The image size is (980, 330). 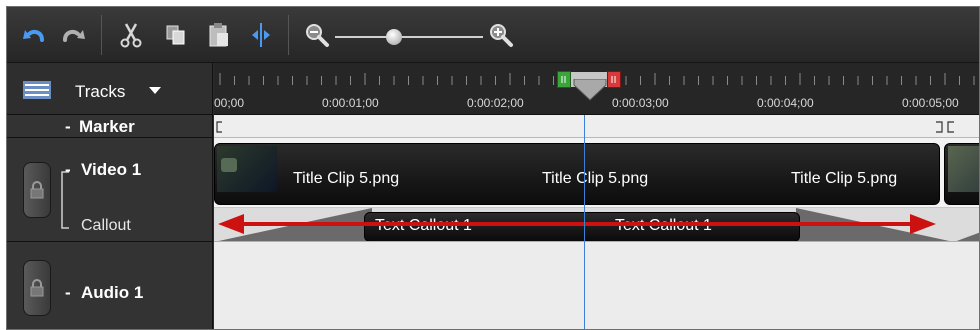 I want to click on selection-end-handle, so click(x=614, y=79).